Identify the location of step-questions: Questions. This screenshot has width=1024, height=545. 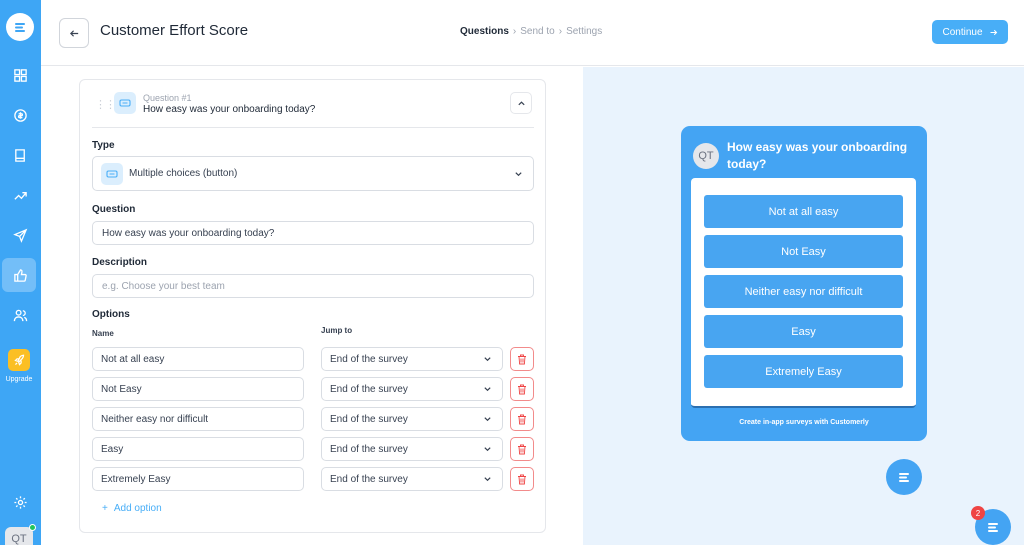
(484, 31).